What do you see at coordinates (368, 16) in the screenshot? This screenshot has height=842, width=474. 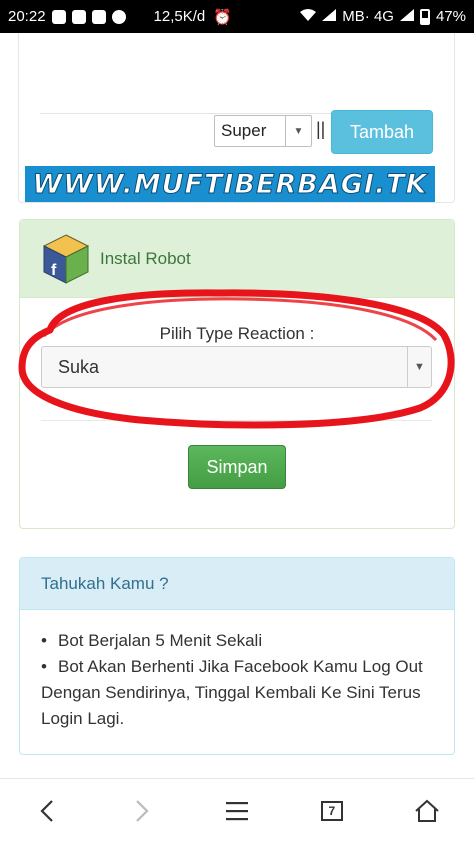 I see `network-type: MB· 4G` at bounding box center [368, 16].